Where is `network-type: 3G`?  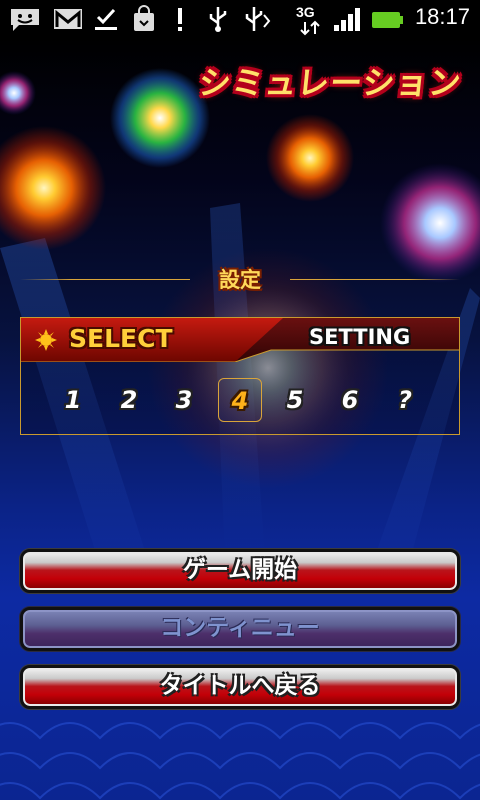 network-type: 3G is located at coordinates (305, 12).